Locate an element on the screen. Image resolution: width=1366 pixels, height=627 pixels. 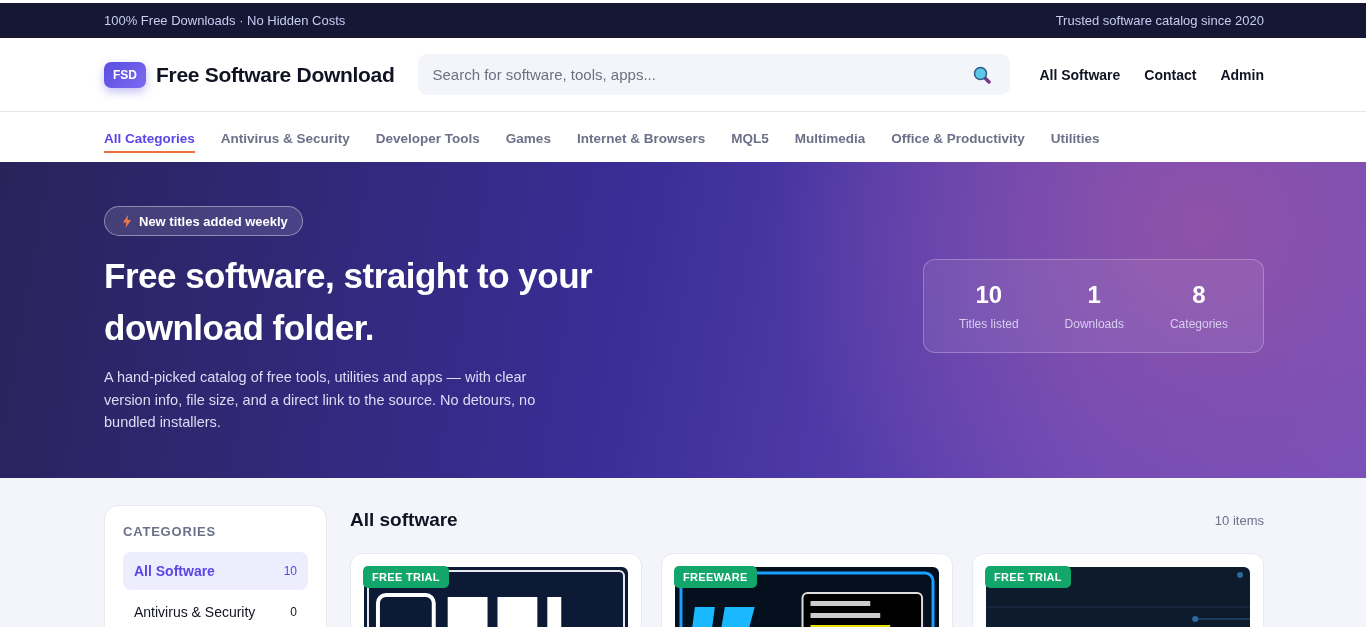
category-tab: Antivirus & Security is located at coordinates (285, 139).